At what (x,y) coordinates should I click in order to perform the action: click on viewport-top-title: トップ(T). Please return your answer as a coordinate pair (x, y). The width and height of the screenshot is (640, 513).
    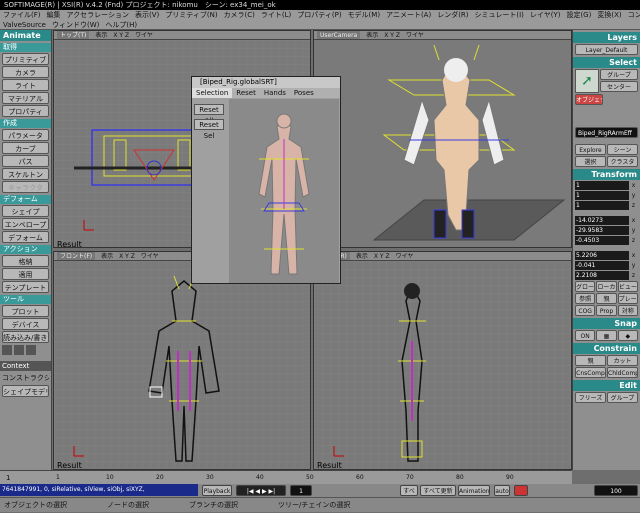
    Looking at the image, I should click on (73, 35).